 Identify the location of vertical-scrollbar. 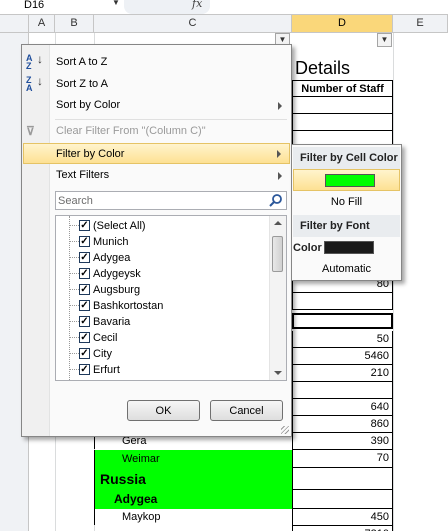
(277, 298).